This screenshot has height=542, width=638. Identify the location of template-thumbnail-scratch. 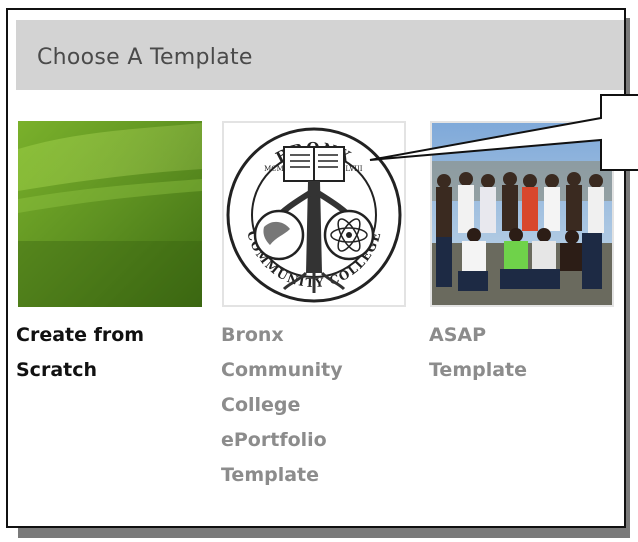
(110, 214).